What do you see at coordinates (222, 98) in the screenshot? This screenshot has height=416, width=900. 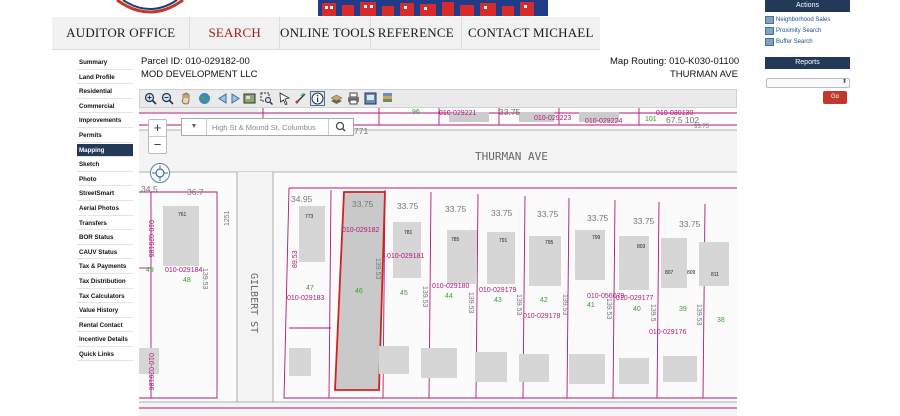 I see `previous-extent-icon` at bounding box center [222, 98].